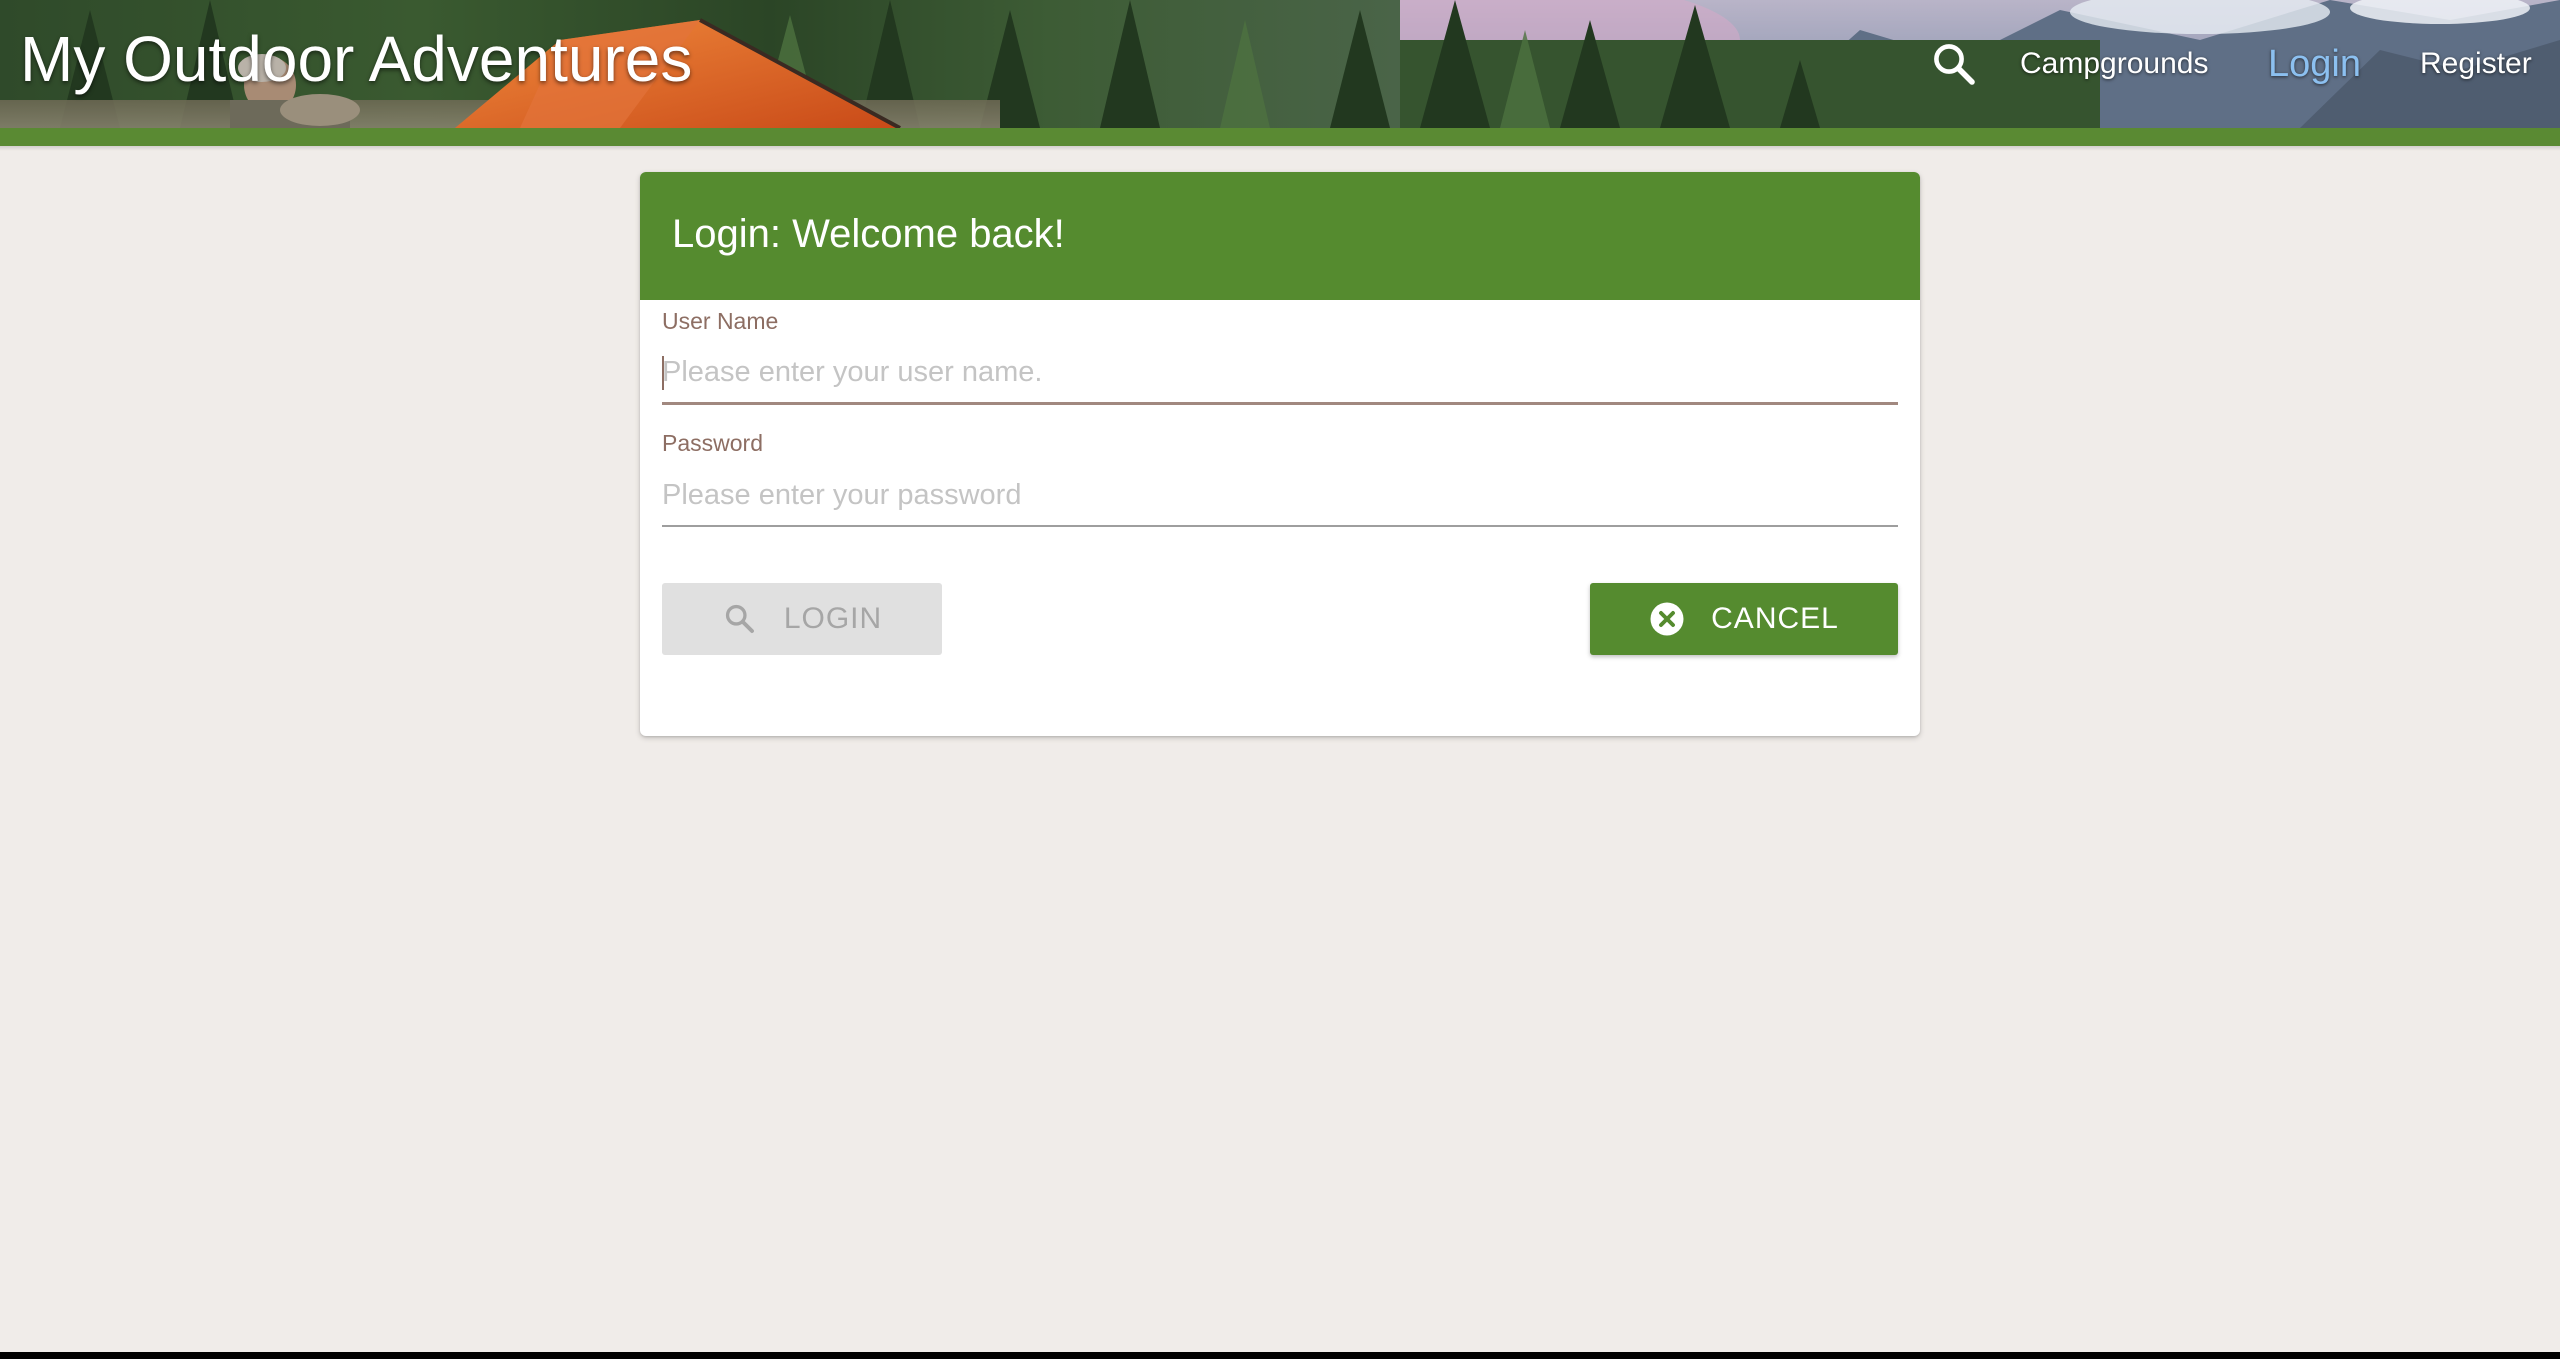  I want to click on cancel-button: CANCEL, so click(1744, 619).